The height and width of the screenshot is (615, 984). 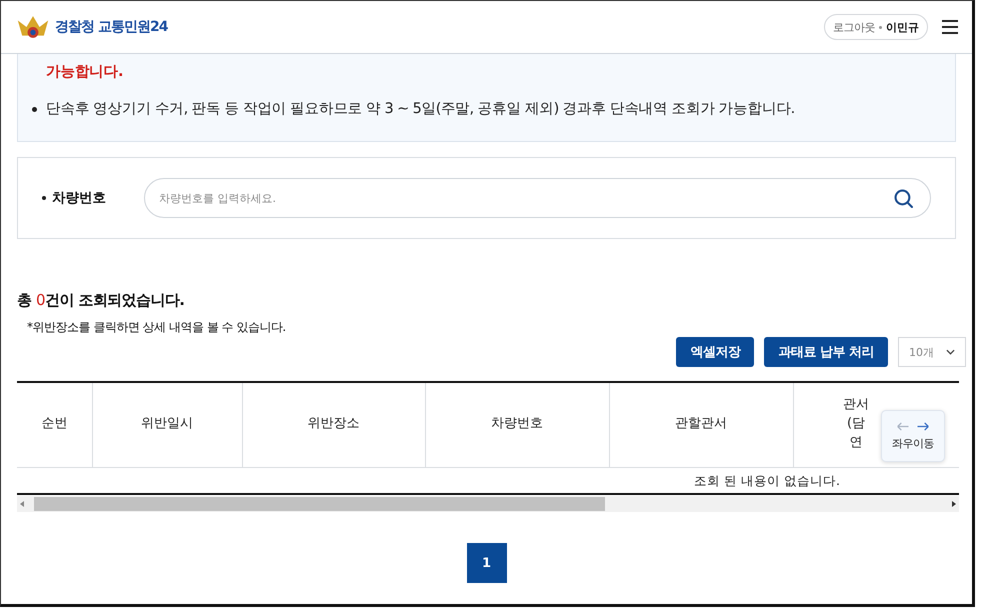 I want to click on service-name: 교통민원24, so click(x=133, y=27).